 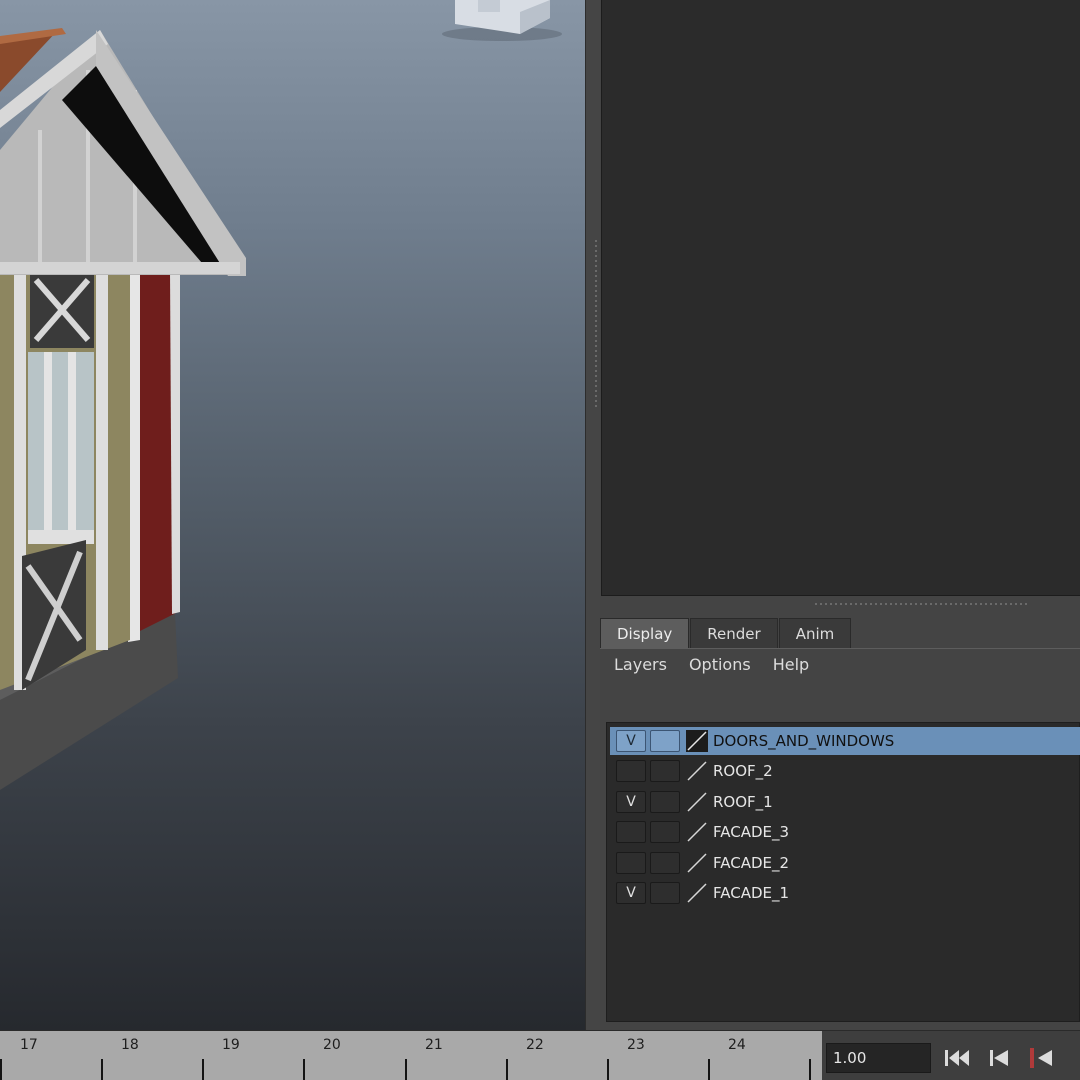 I want to click on layer-row-facade-1: V FACADE_1, so click(x=845, y=893).